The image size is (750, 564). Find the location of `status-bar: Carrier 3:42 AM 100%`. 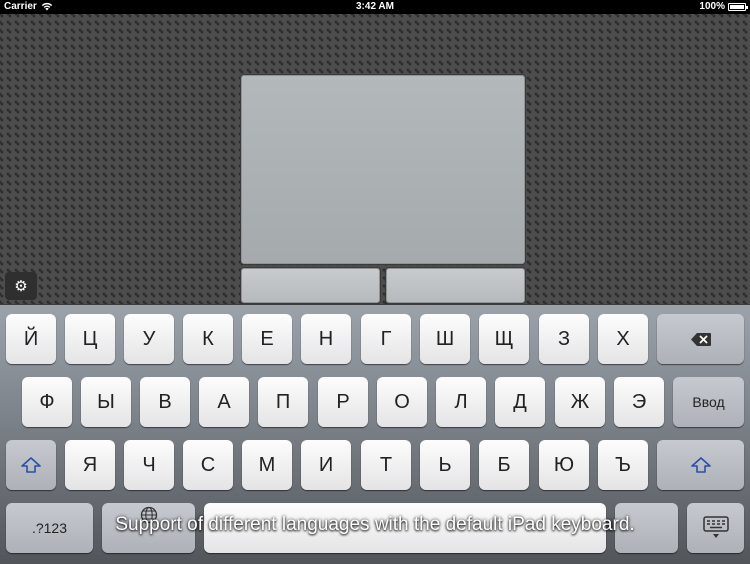

status-bar: Carrier 3:42 AM 100% is located at coordinates (375, 7).